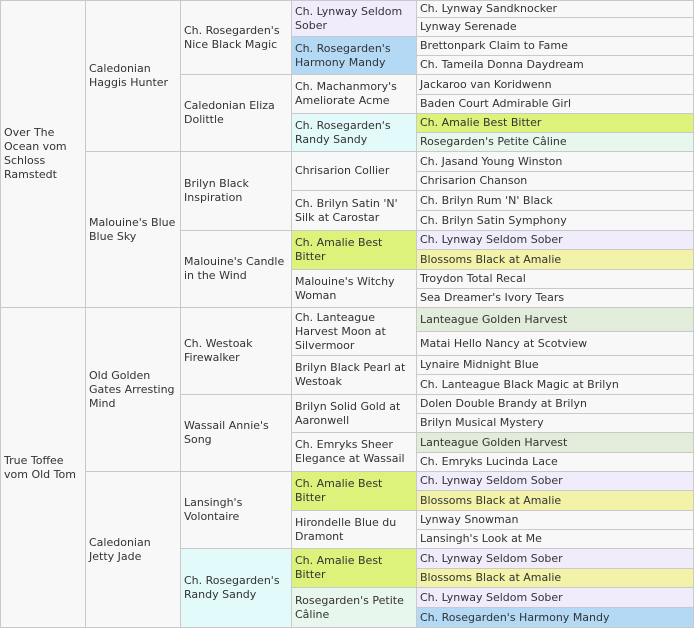 This screenshot has height=628, width=694. I want to click on pedigree-cell-gen5: Chrisarion Chanson, so click(555, 181).